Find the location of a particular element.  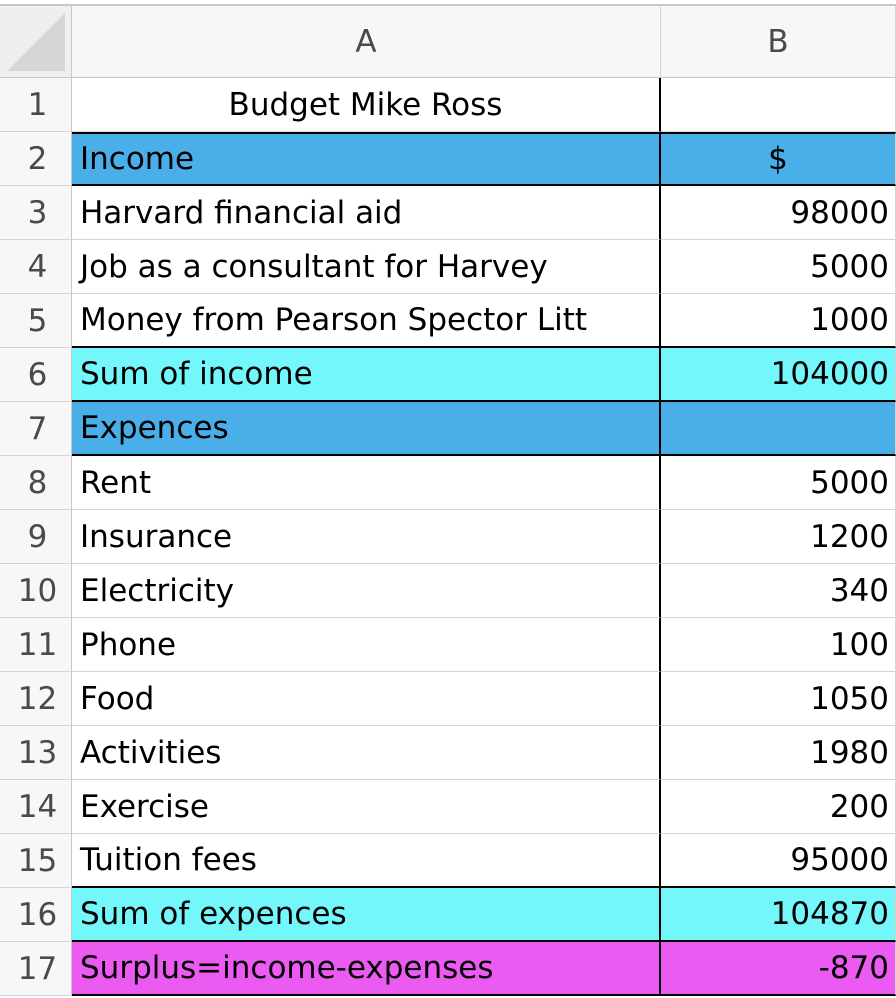

row-header-6: 6 is located at coordinates (36, 375).